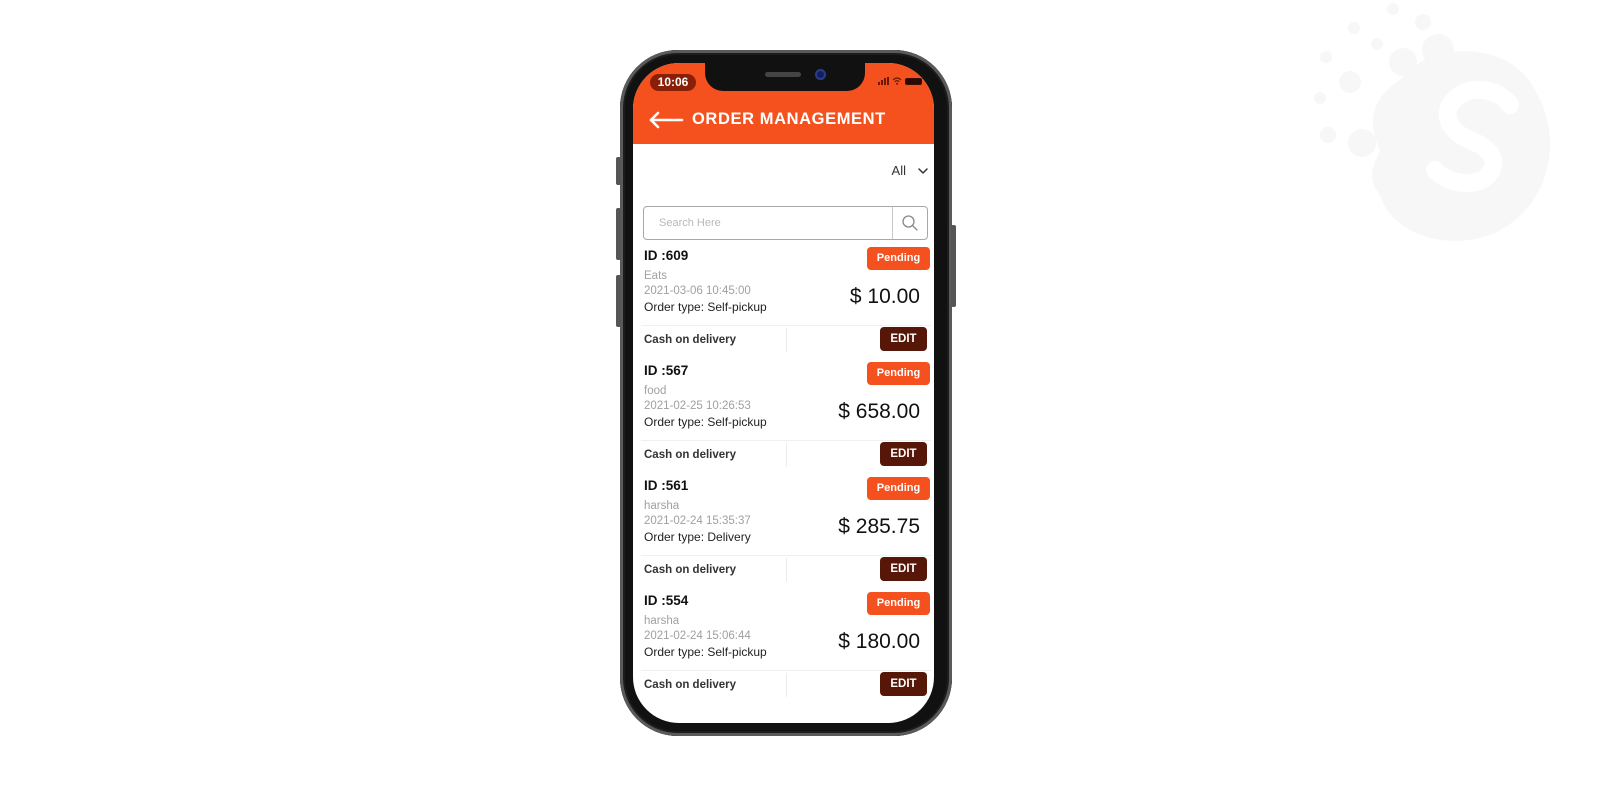 This screenshot has width=1600, height=800. What do you see at coordinates (666, 120) in the screenshot?
I see `back-arrow-icon` at bounding box center [666, 120].